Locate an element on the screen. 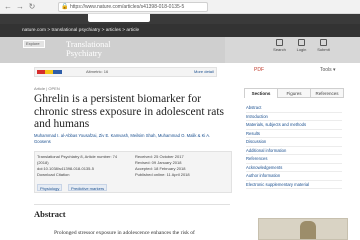 This screenshot has height=240, width=360. section-link: Author information is located at coordinates (294, 176).